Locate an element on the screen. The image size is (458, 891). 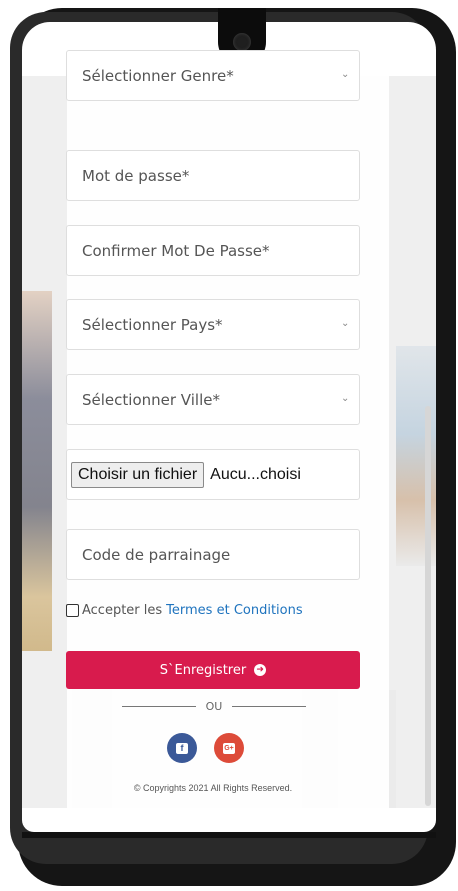
gender-select-label: Sélectionner Genre* is located at coordinates (158, 75).